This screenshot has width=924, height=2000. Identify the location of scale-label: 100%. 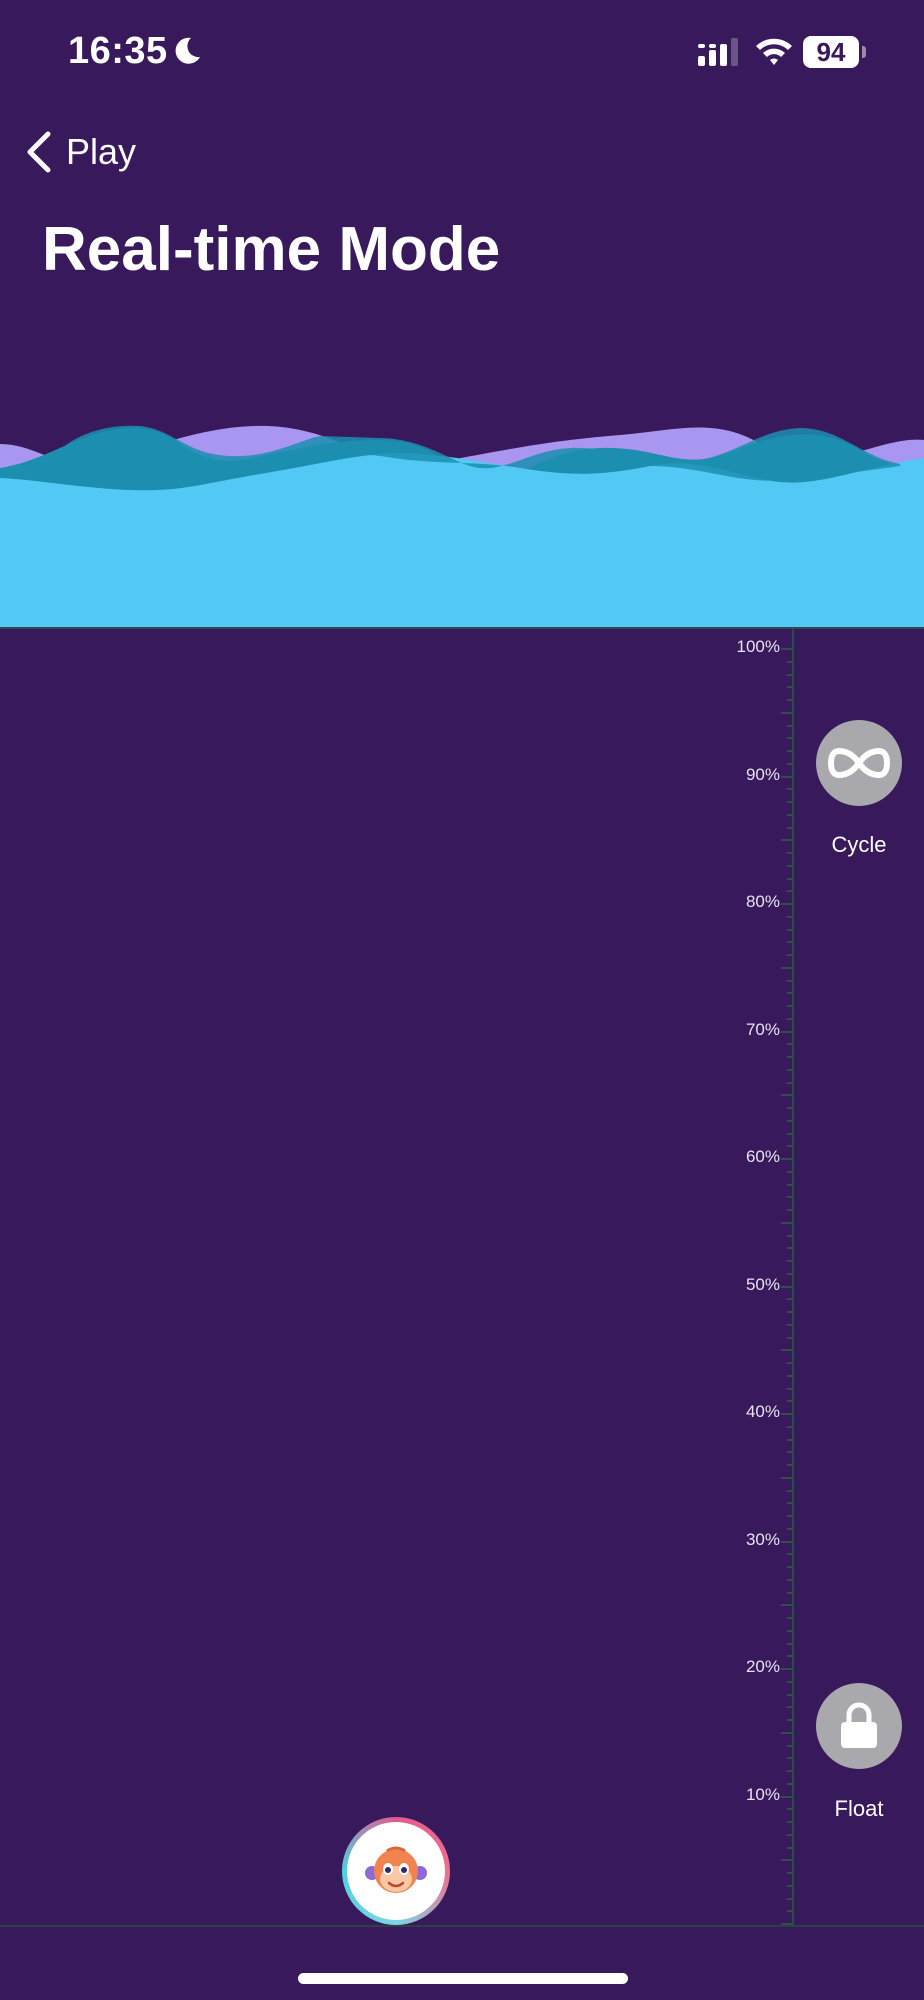
(758, 646).